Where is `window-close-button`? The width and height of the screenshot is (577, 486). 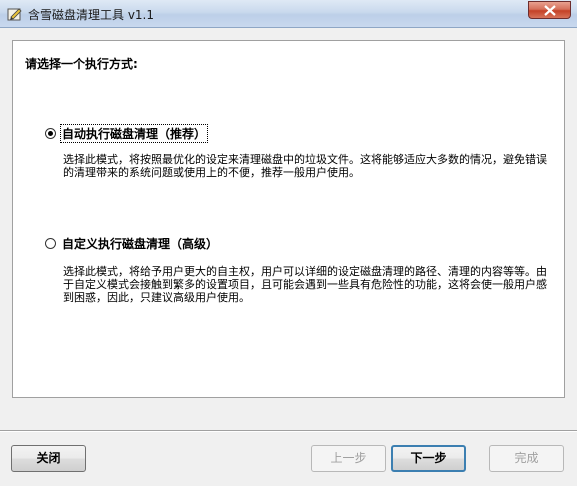 window-close-button is located at coordinates (549, 10).